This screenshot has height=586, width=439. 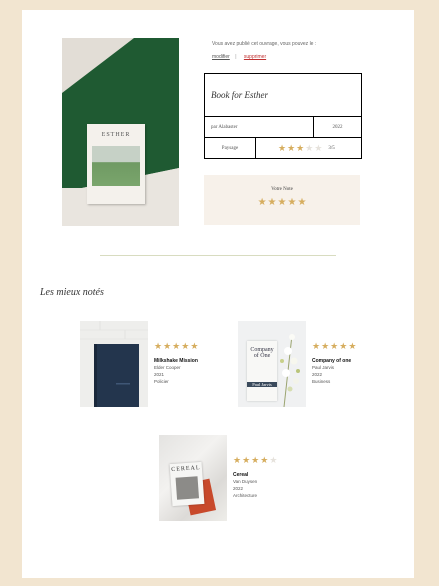 I want to click on modify-link: modifier, so click(x=221, y=57).